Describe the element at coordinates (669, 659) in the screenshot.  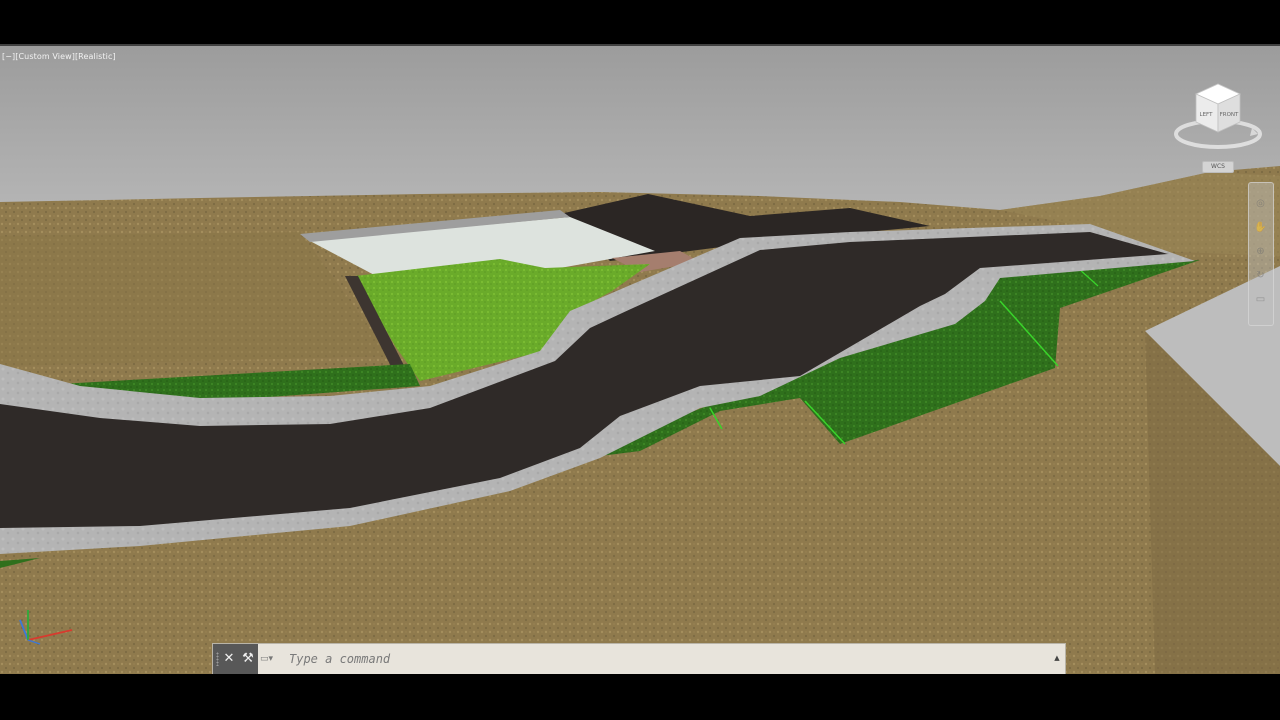
I see `command-input` at that location.